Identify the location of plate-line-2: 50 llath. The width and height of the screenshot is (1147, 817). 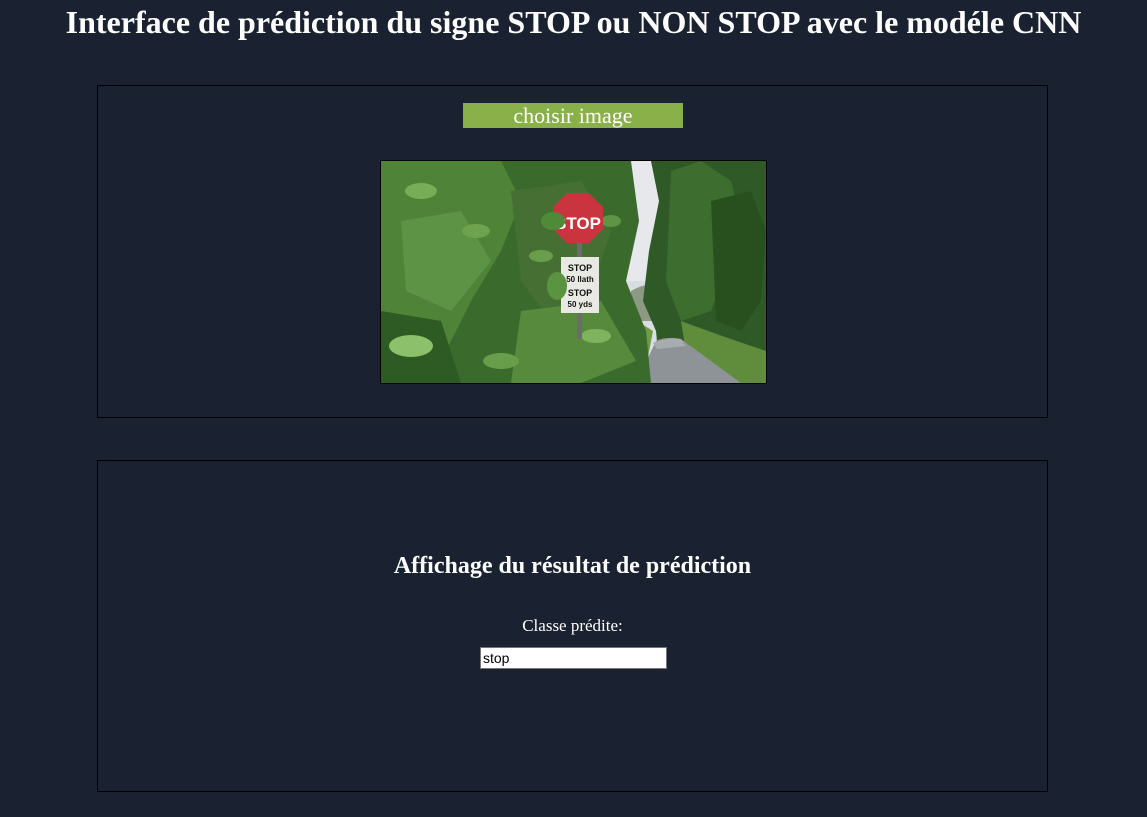
(580, 279).